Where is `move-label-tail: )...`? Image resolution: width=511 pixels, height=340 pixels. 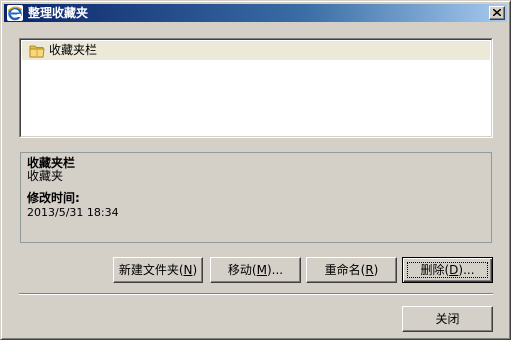 move-label-tail: )... is located at coordinates (275, 270).